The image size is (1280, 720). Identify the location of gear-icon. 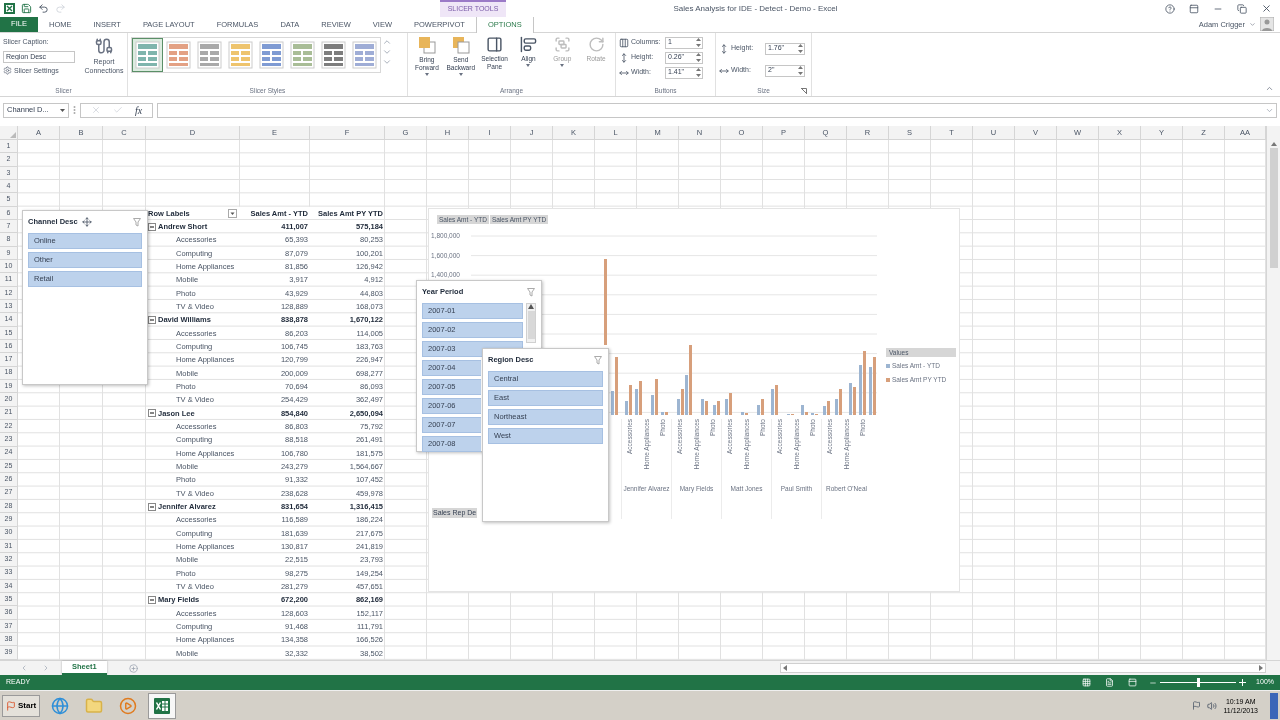
(7, 71).